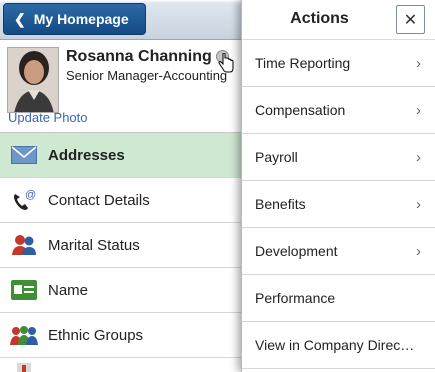  What do you see at coordinates (33, 80) in the screenshot?
I see `profile-photo` at bounding box center [33, 80].